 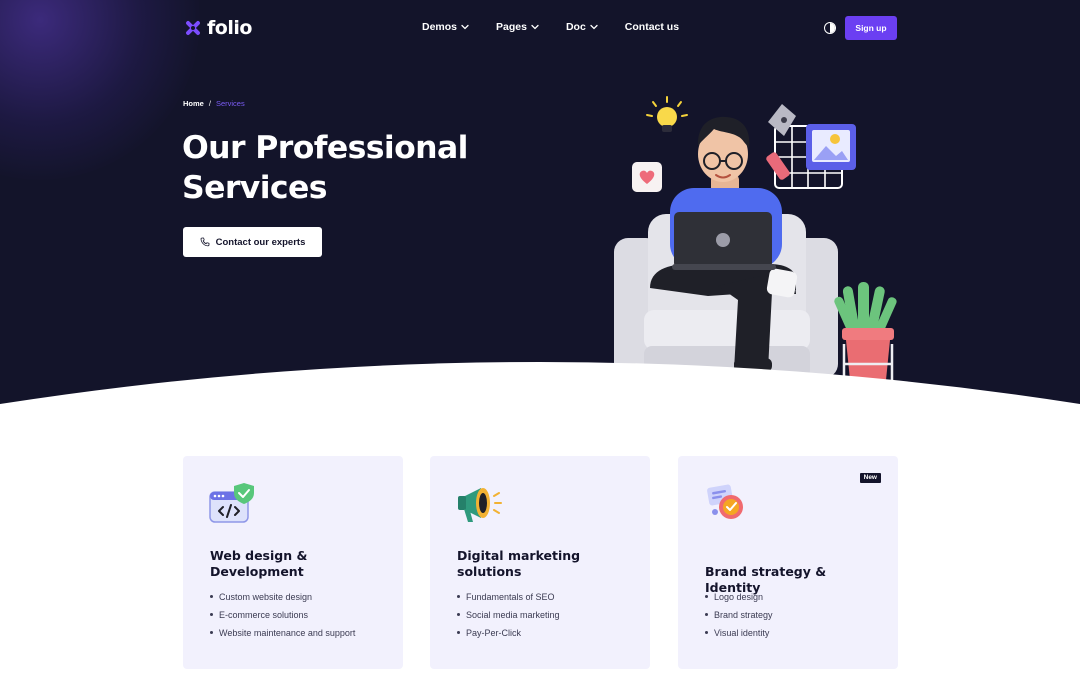 I want to click on list-item: Brand strategy, so click(x=739, y=617).